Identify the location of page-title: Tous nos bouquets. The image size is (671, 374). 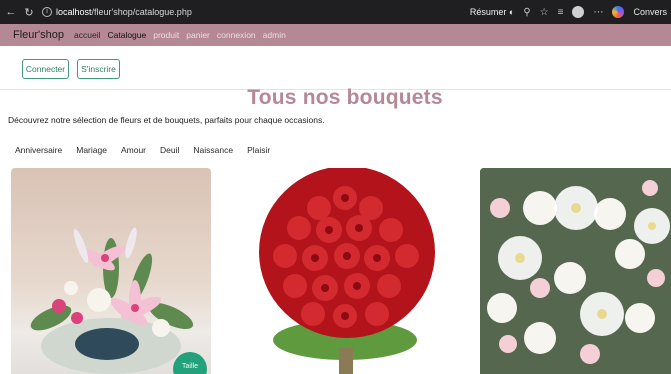
(345, 97).